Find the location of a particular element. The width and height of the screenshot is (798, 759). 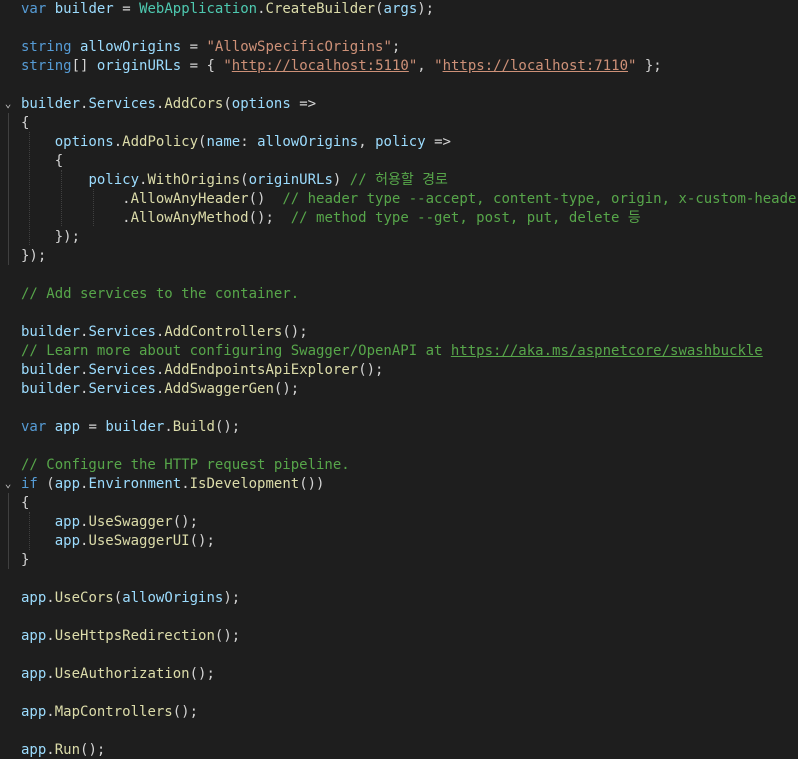

keyword: var is located at coordinates (34, 9).